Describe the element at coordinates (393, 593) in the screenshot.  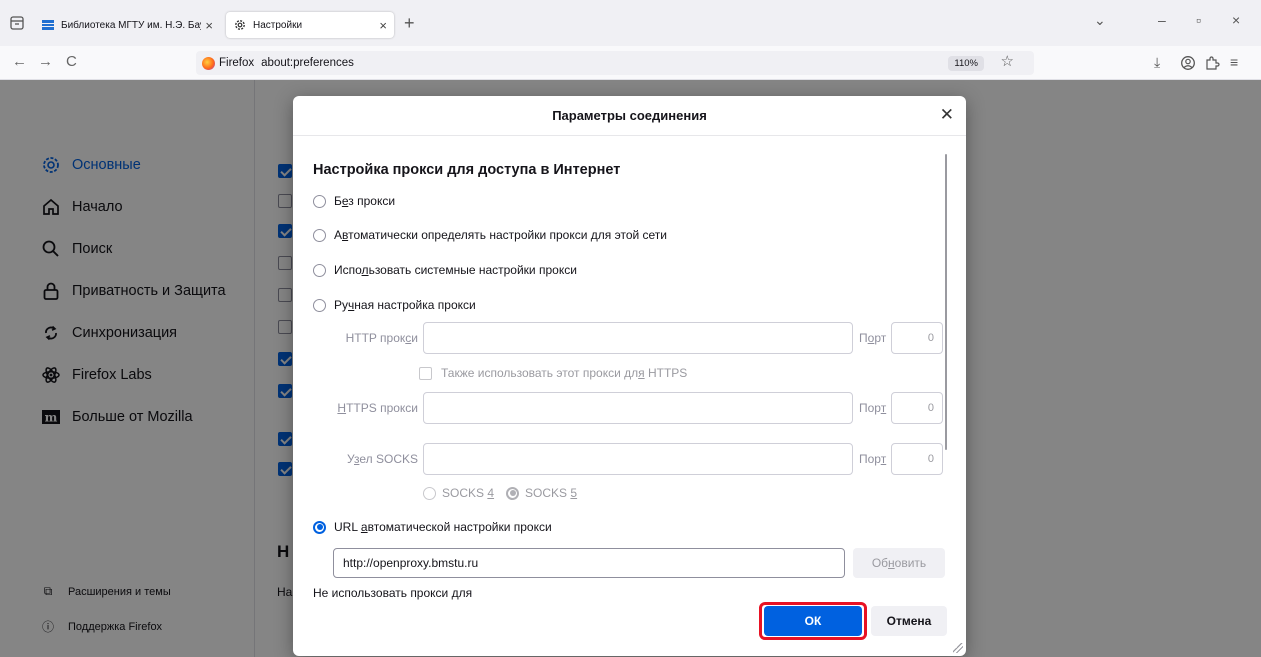
I see `no-proxy-label: Не использовать прокси для` at that location.